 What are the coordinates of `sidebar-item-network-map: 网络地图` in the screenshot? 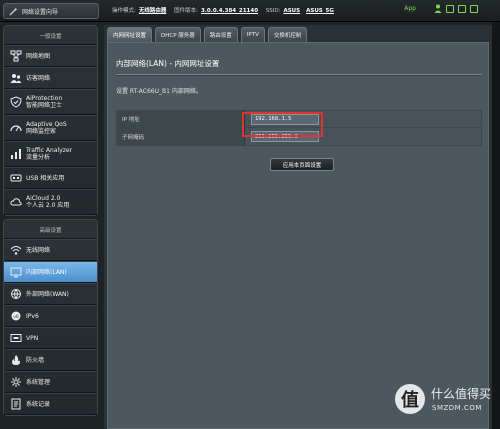 It's located at (50, 56).